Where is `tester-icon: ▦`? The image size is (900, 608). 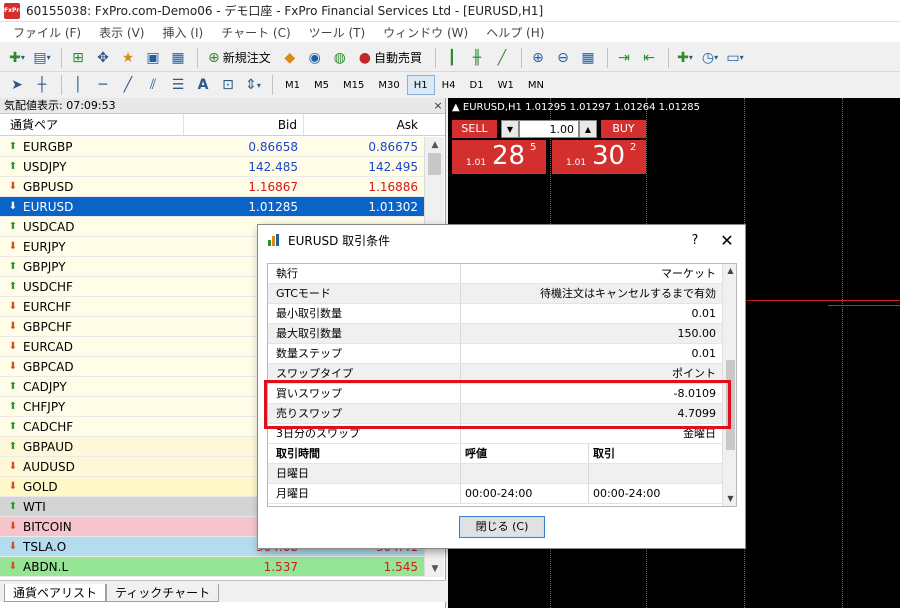 tester-icon: ▦ is located at coordinates (178, 57).